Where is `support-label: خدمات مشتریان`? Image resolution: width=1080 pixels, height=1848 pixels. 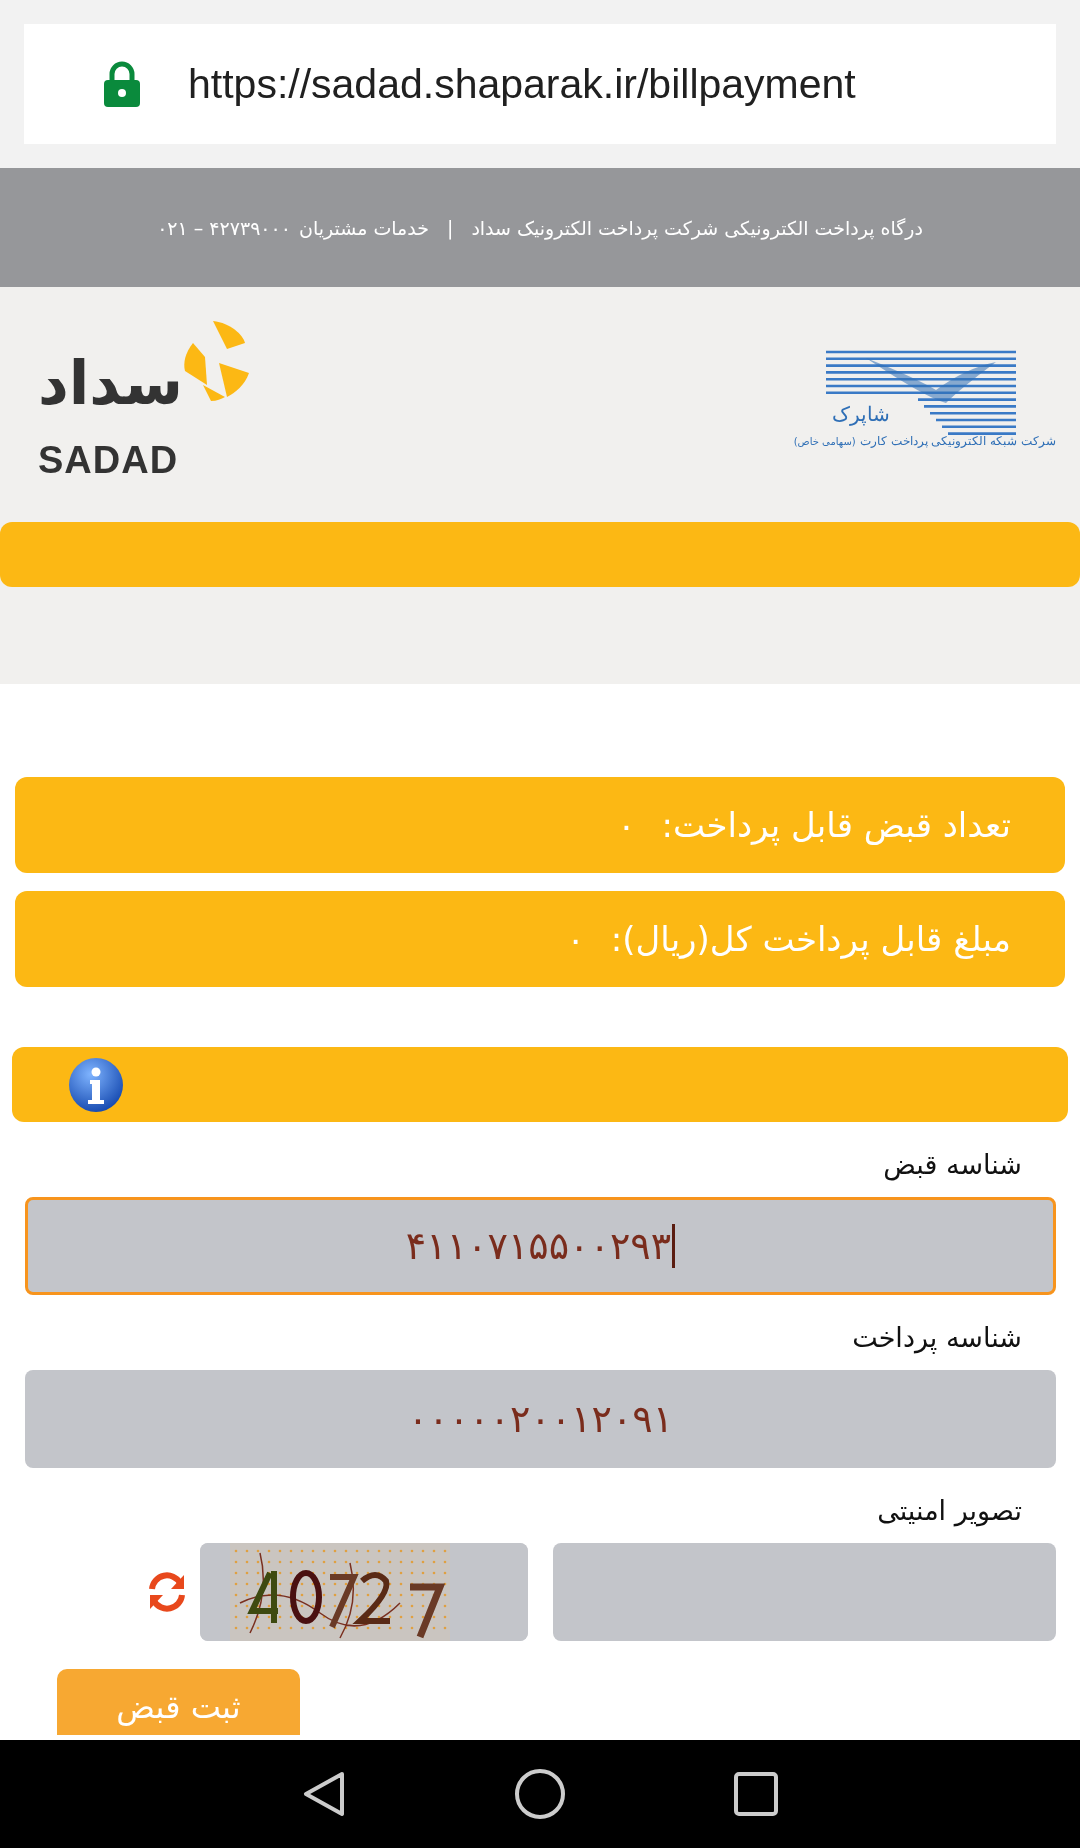 support-label: خدمات مشتریان is located at coordinates (363, 227).